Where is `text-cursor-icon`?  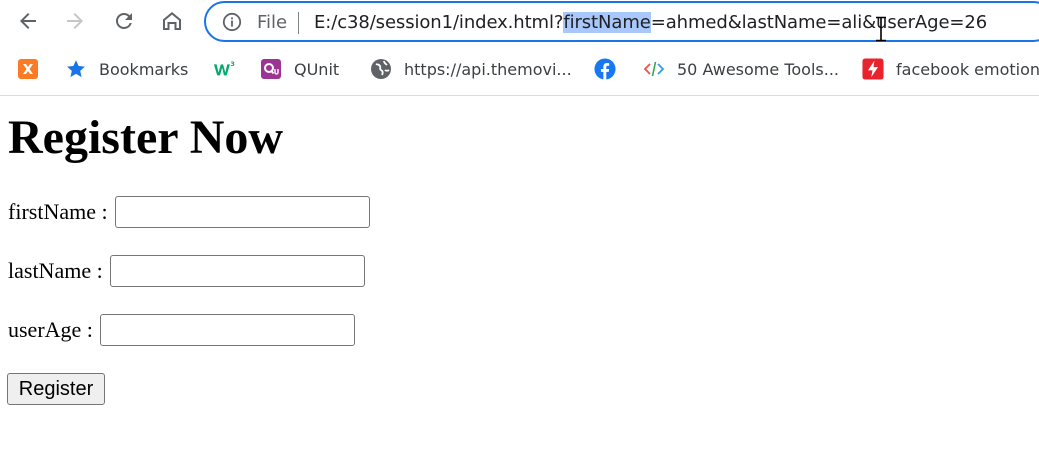 text-cursor-icon is located at coordinates (881, 29).